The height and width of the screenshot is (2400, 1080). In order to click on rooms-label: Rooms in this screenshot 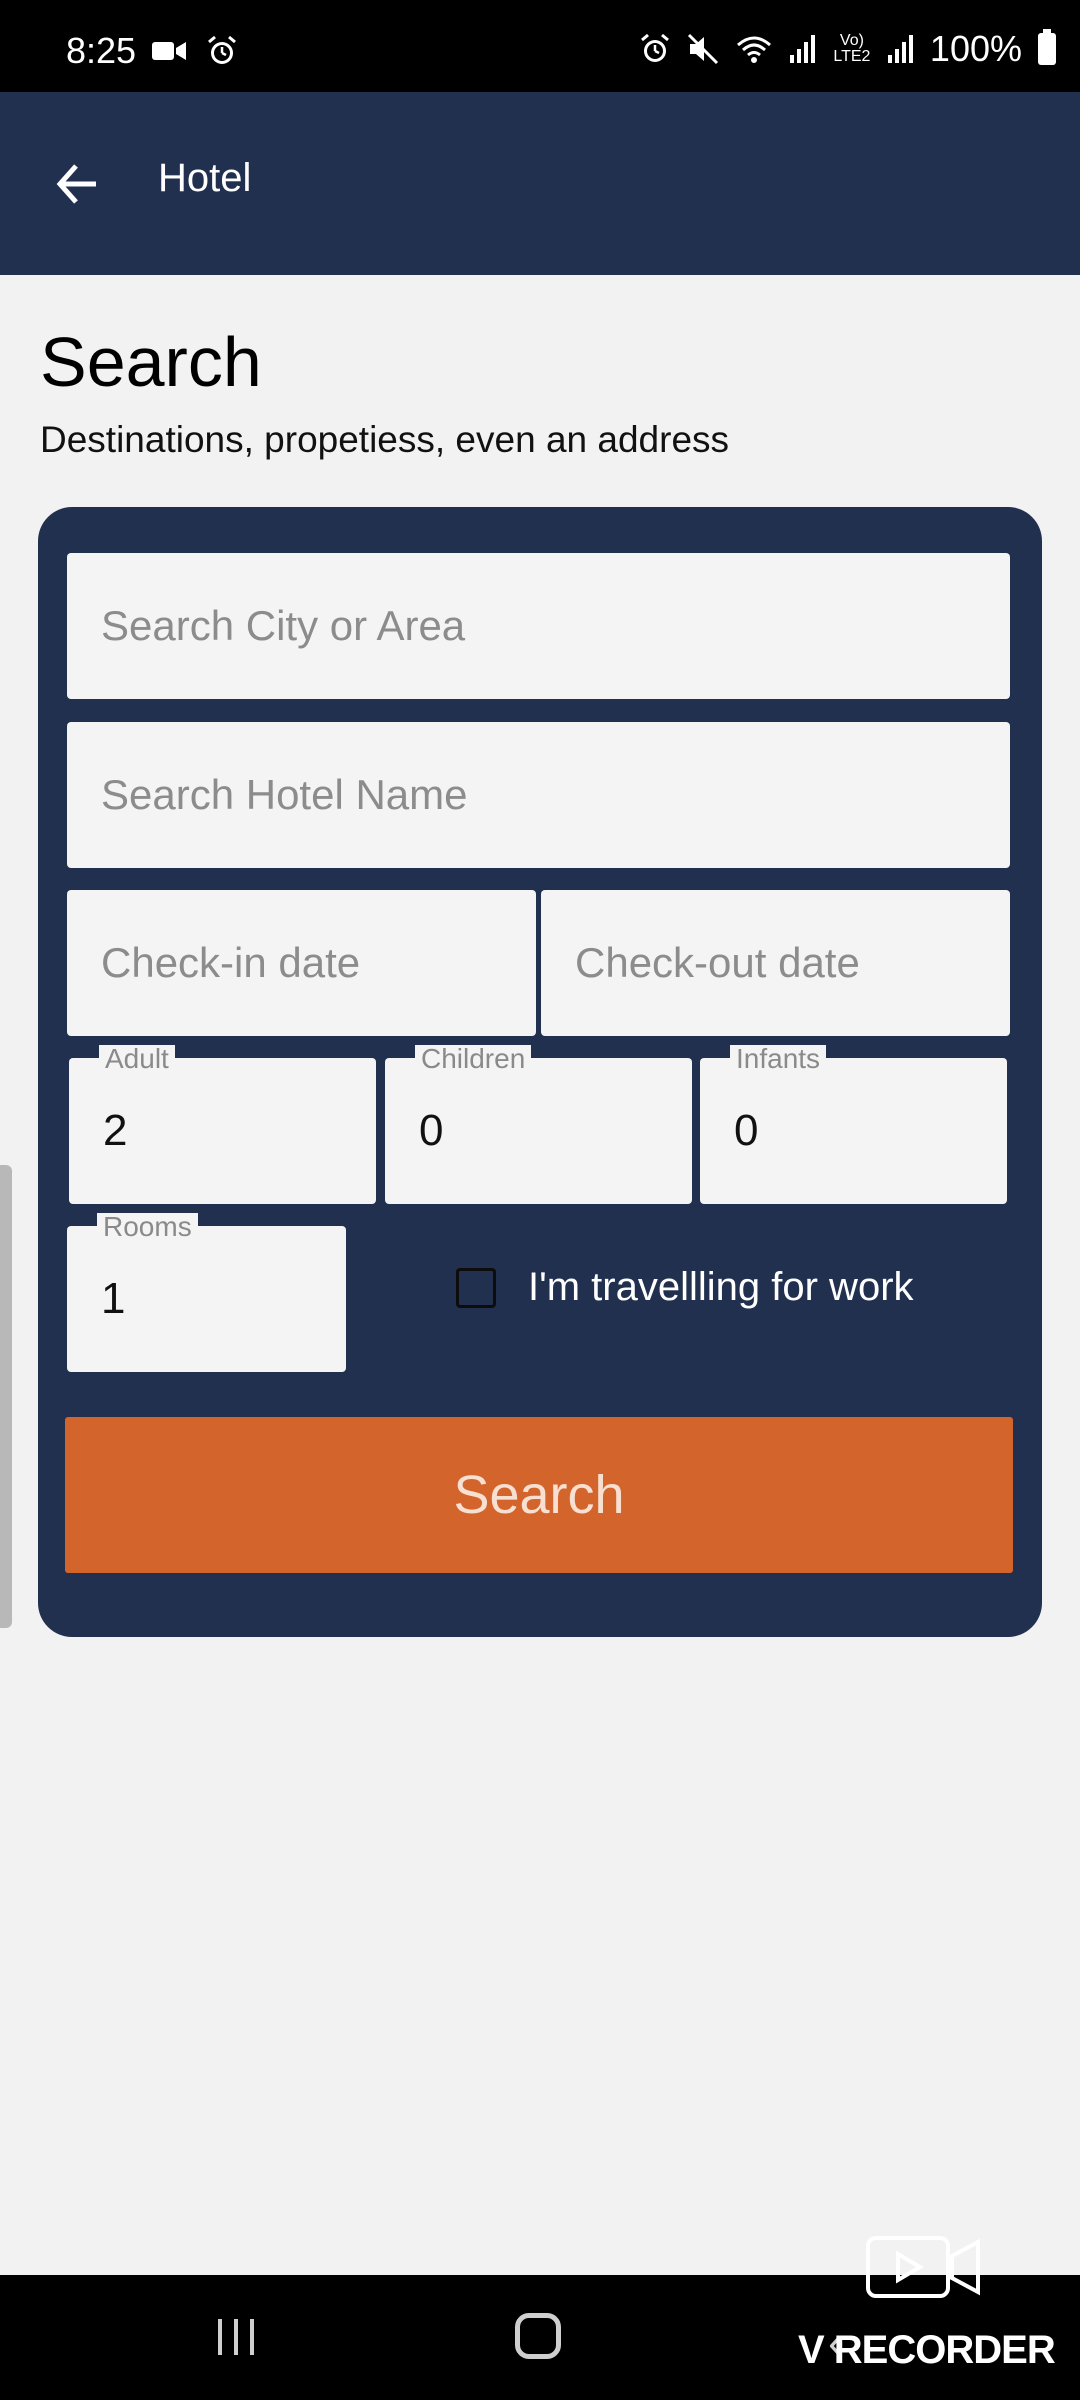, I will do `click(147, 1227)`.